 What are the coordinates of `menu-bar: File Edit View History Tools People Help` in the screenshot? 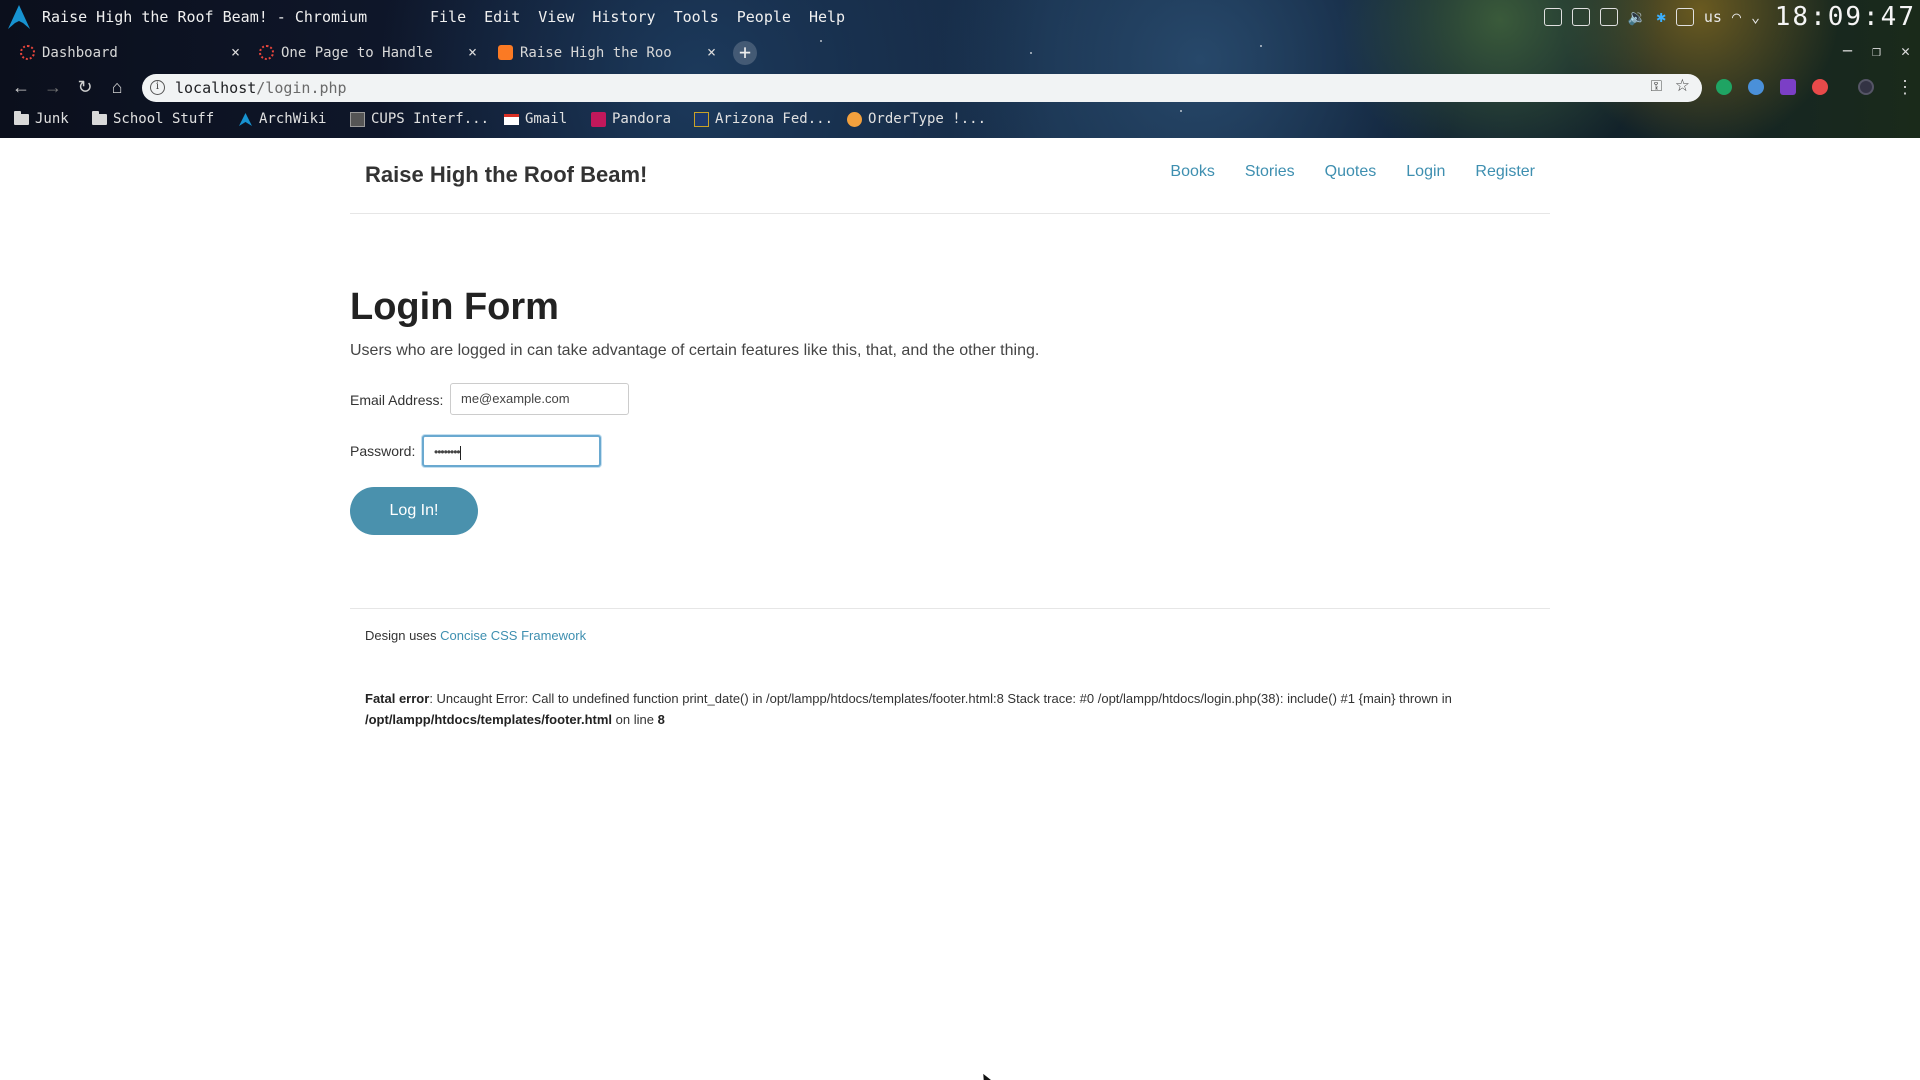 It's located at (637, 17).